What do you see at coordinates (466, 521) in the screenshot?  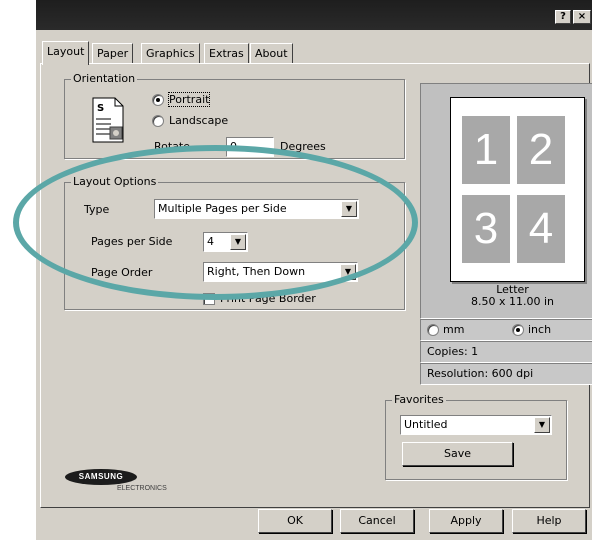 I see `apply-button: Apply` at bounding box center [466, 521].